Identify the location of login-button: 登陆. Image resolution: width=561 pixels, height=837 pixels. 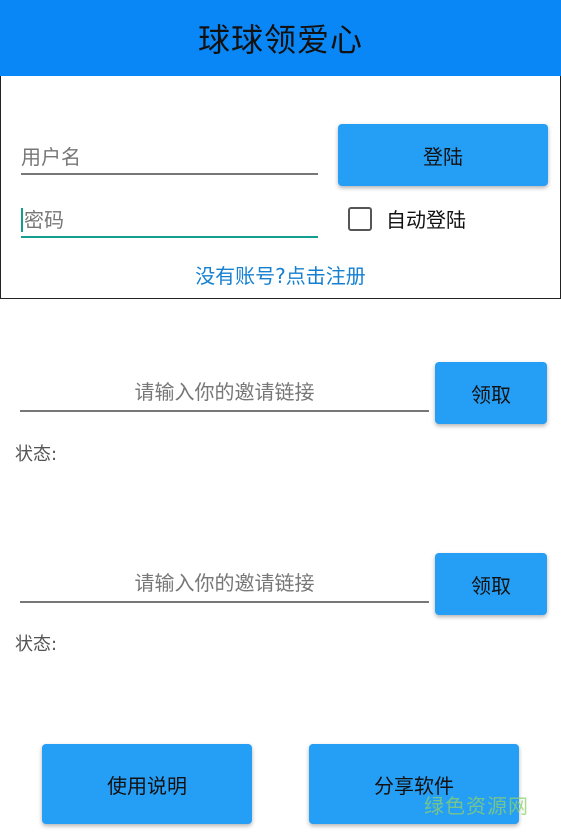
(443, 155).